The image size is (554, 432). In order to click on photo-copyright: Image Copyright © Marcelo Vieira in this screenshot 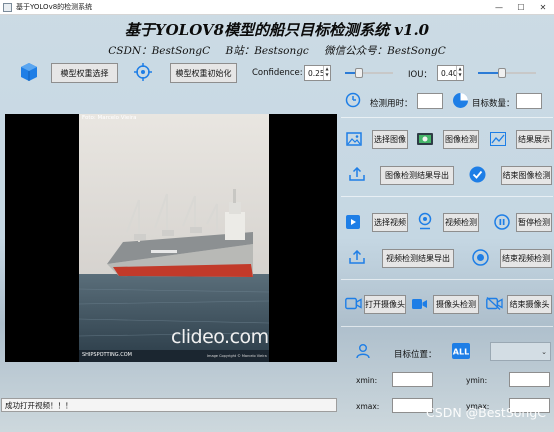, I will do `click(237, 356)`.